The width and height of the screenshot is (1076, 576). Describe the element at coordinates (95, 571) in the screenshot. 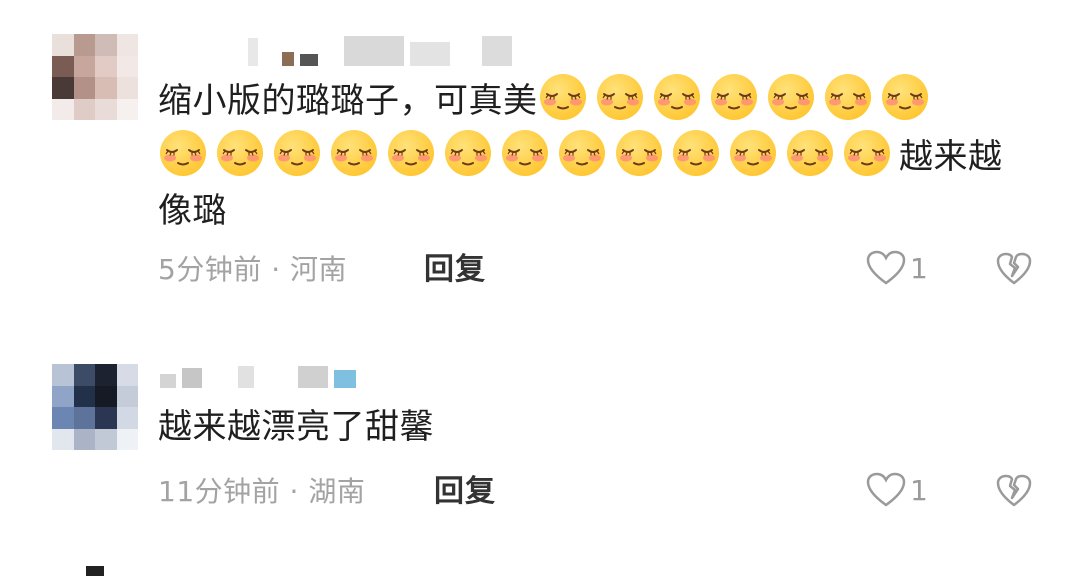

I see `next-comment-avatar-edge` at that location.